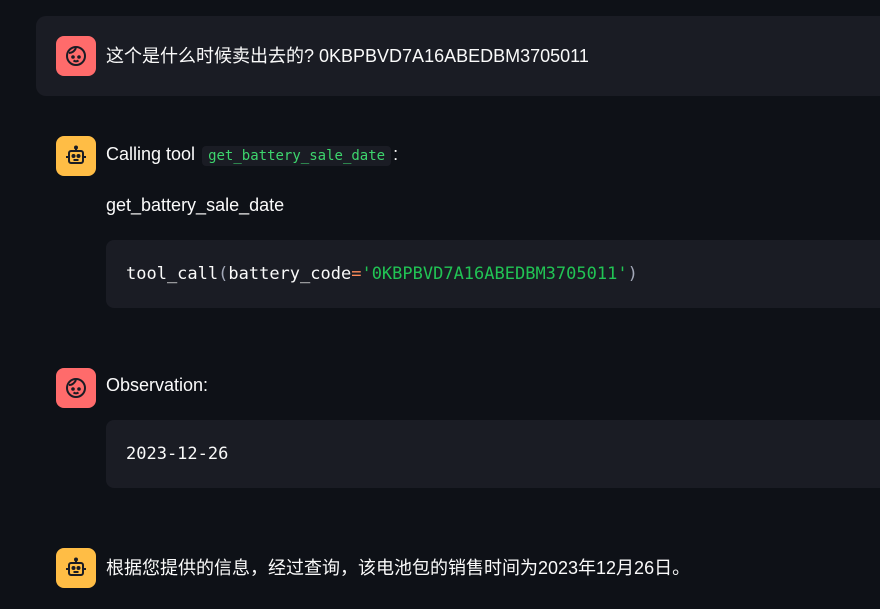 The width and height of the screenshot is (880, 609). What do you see at coordinates (356, 274) in the screenshot?
I see `code-operator: =` at bounding box center [356, 274].